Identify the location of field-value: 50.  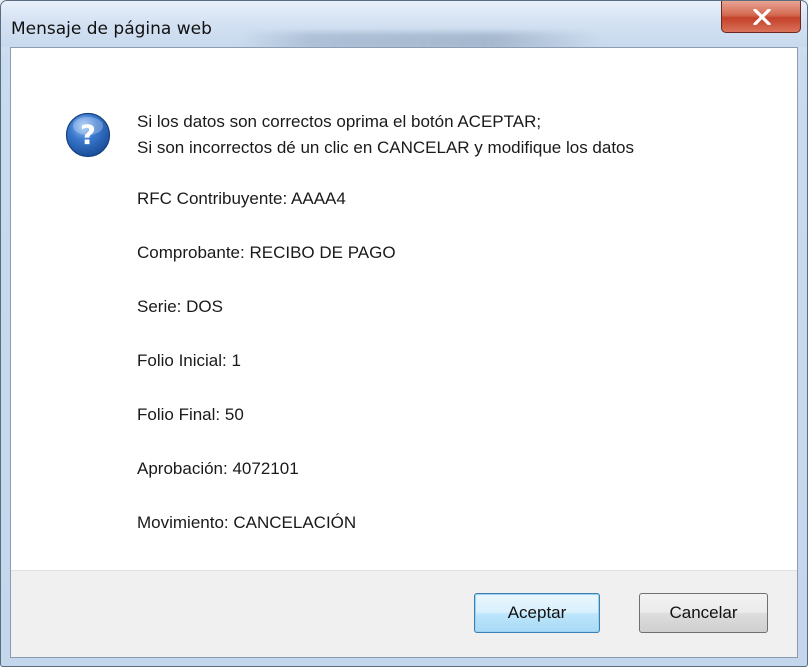
(234, 414).